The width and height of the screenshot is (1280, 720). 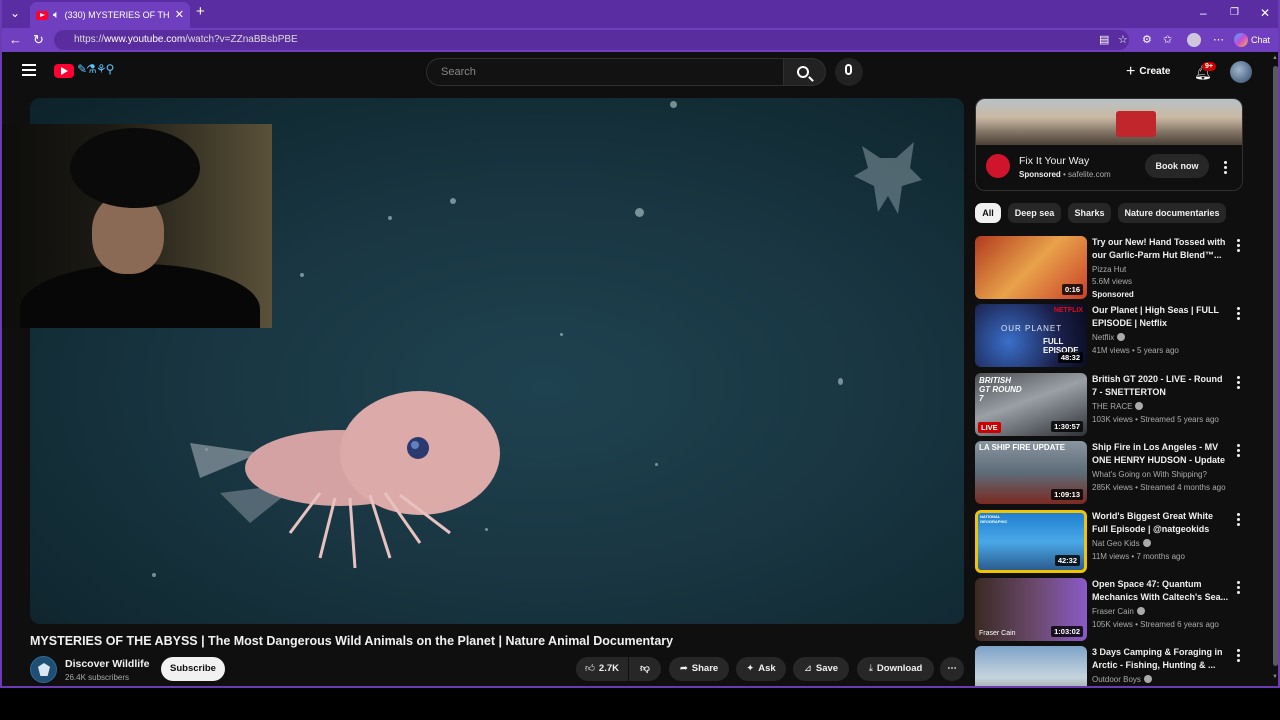 I want to click on save-button: ⊿ Save, so click(x=821, y=669).